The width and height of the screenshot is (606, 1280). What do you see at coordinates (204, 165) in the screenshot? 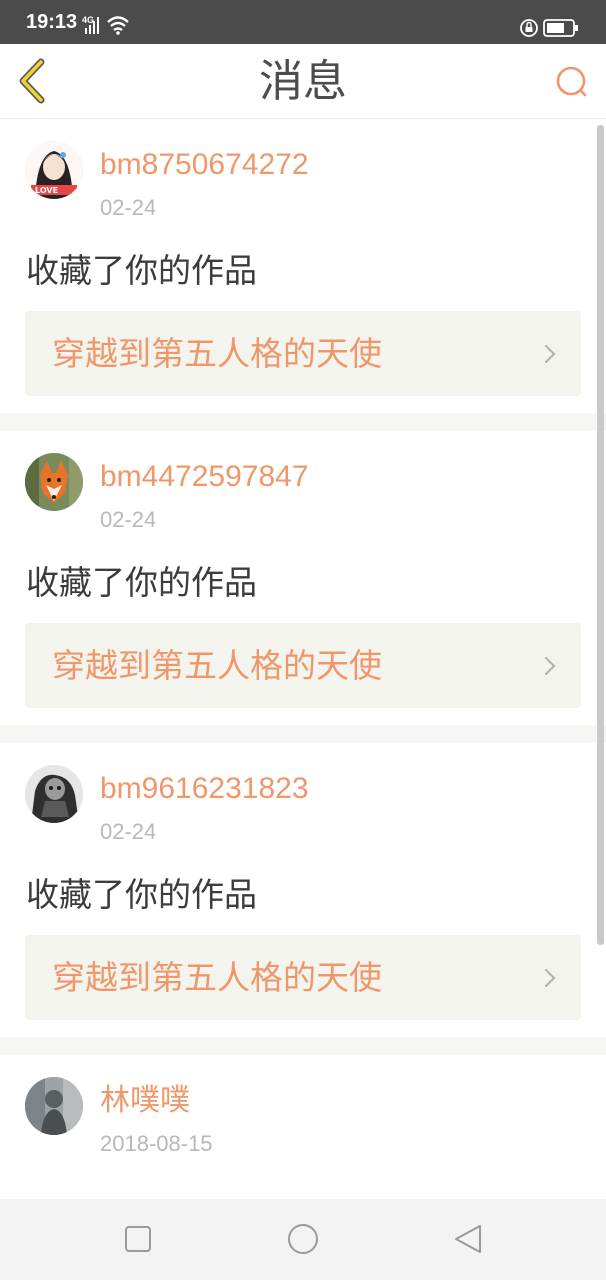
I see `username: bm8750674272` at bounding box center [204, 165].